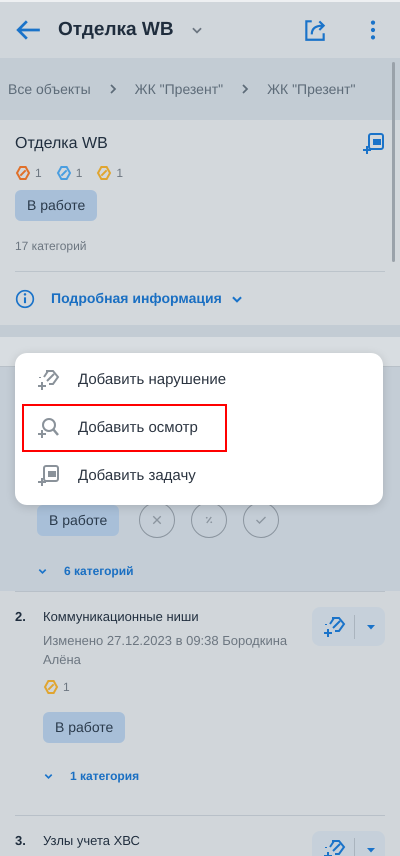  I want to click on categories-toggle: 1 категория, so click(105, 775).